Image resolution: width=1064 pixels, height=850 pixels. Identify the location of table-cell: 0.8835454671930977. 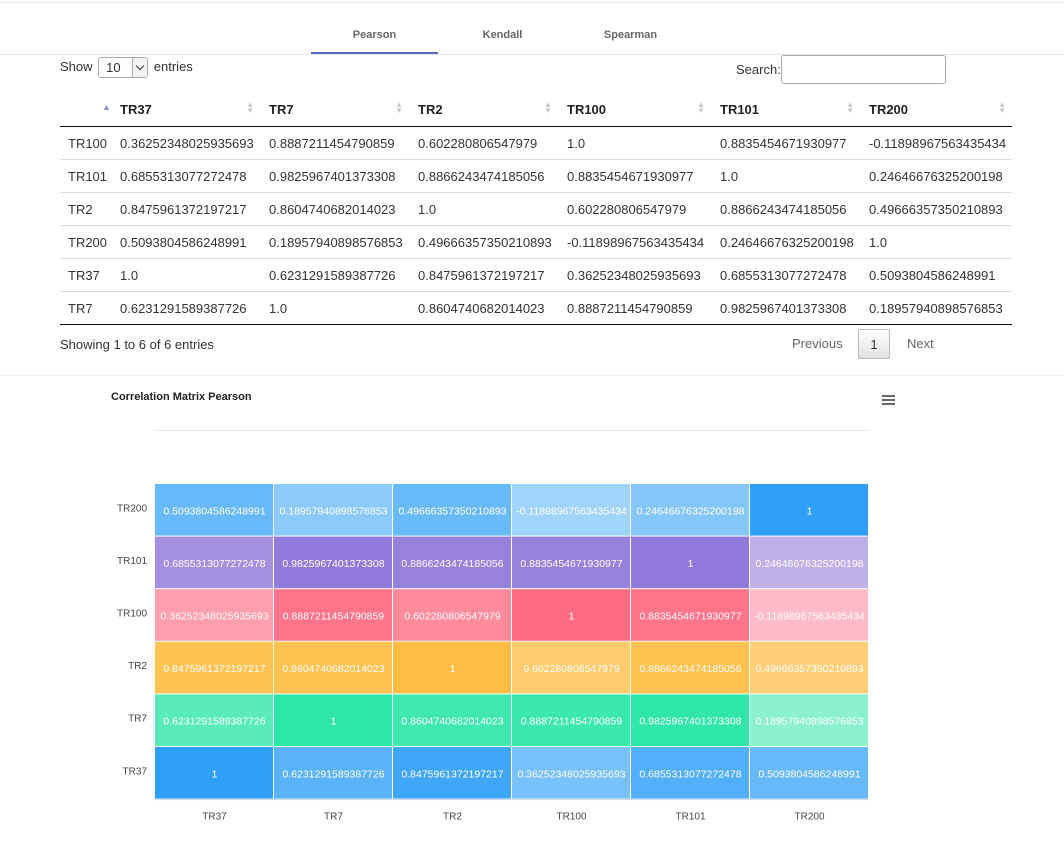
(785, 143).